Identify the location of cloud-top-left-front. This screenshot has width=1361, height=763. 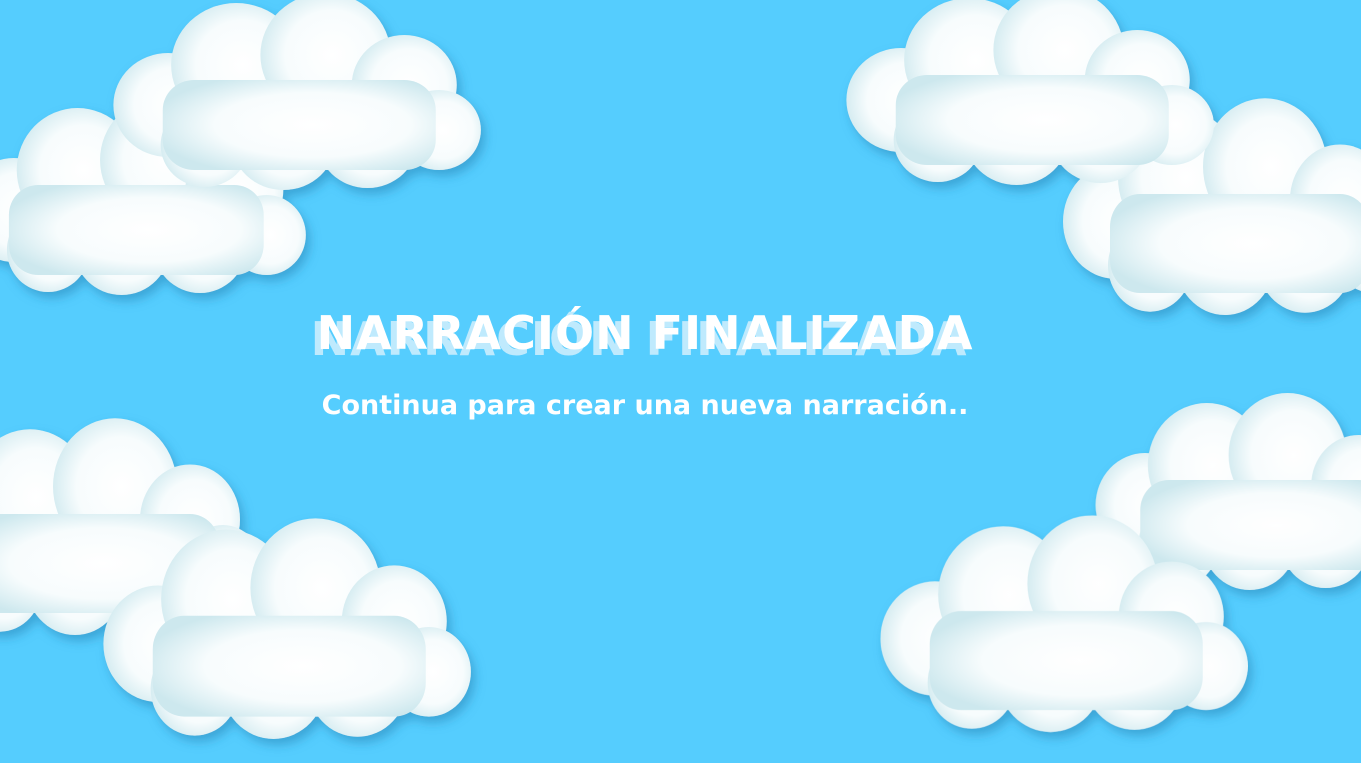
(297, 95).